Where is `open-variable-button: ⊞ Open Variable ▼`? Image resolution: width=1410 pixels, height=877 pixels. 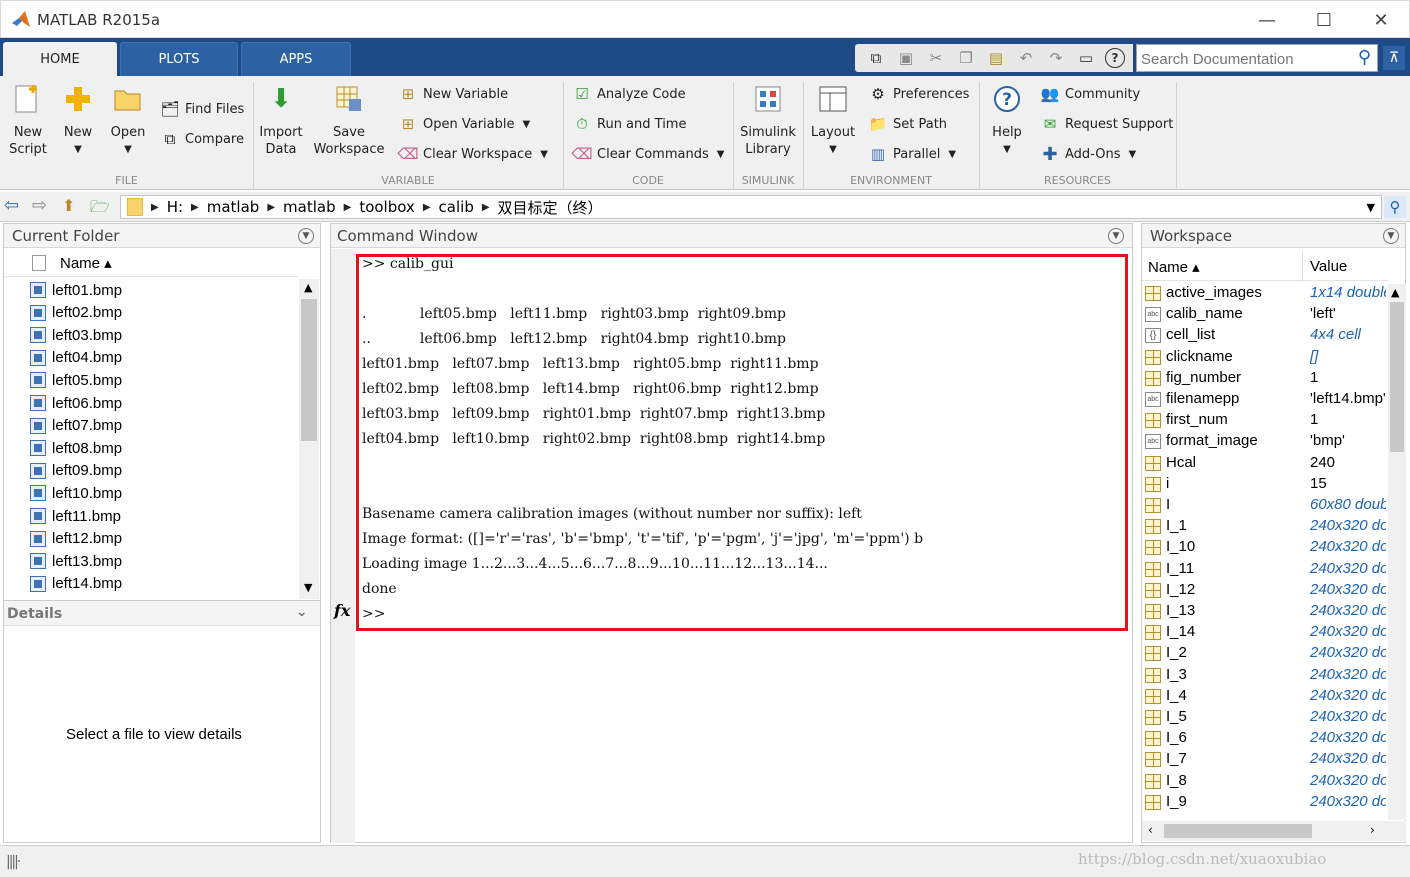
open-variable-button: ⊞ Open Variable ▼ is located at coordinates (464, 124).